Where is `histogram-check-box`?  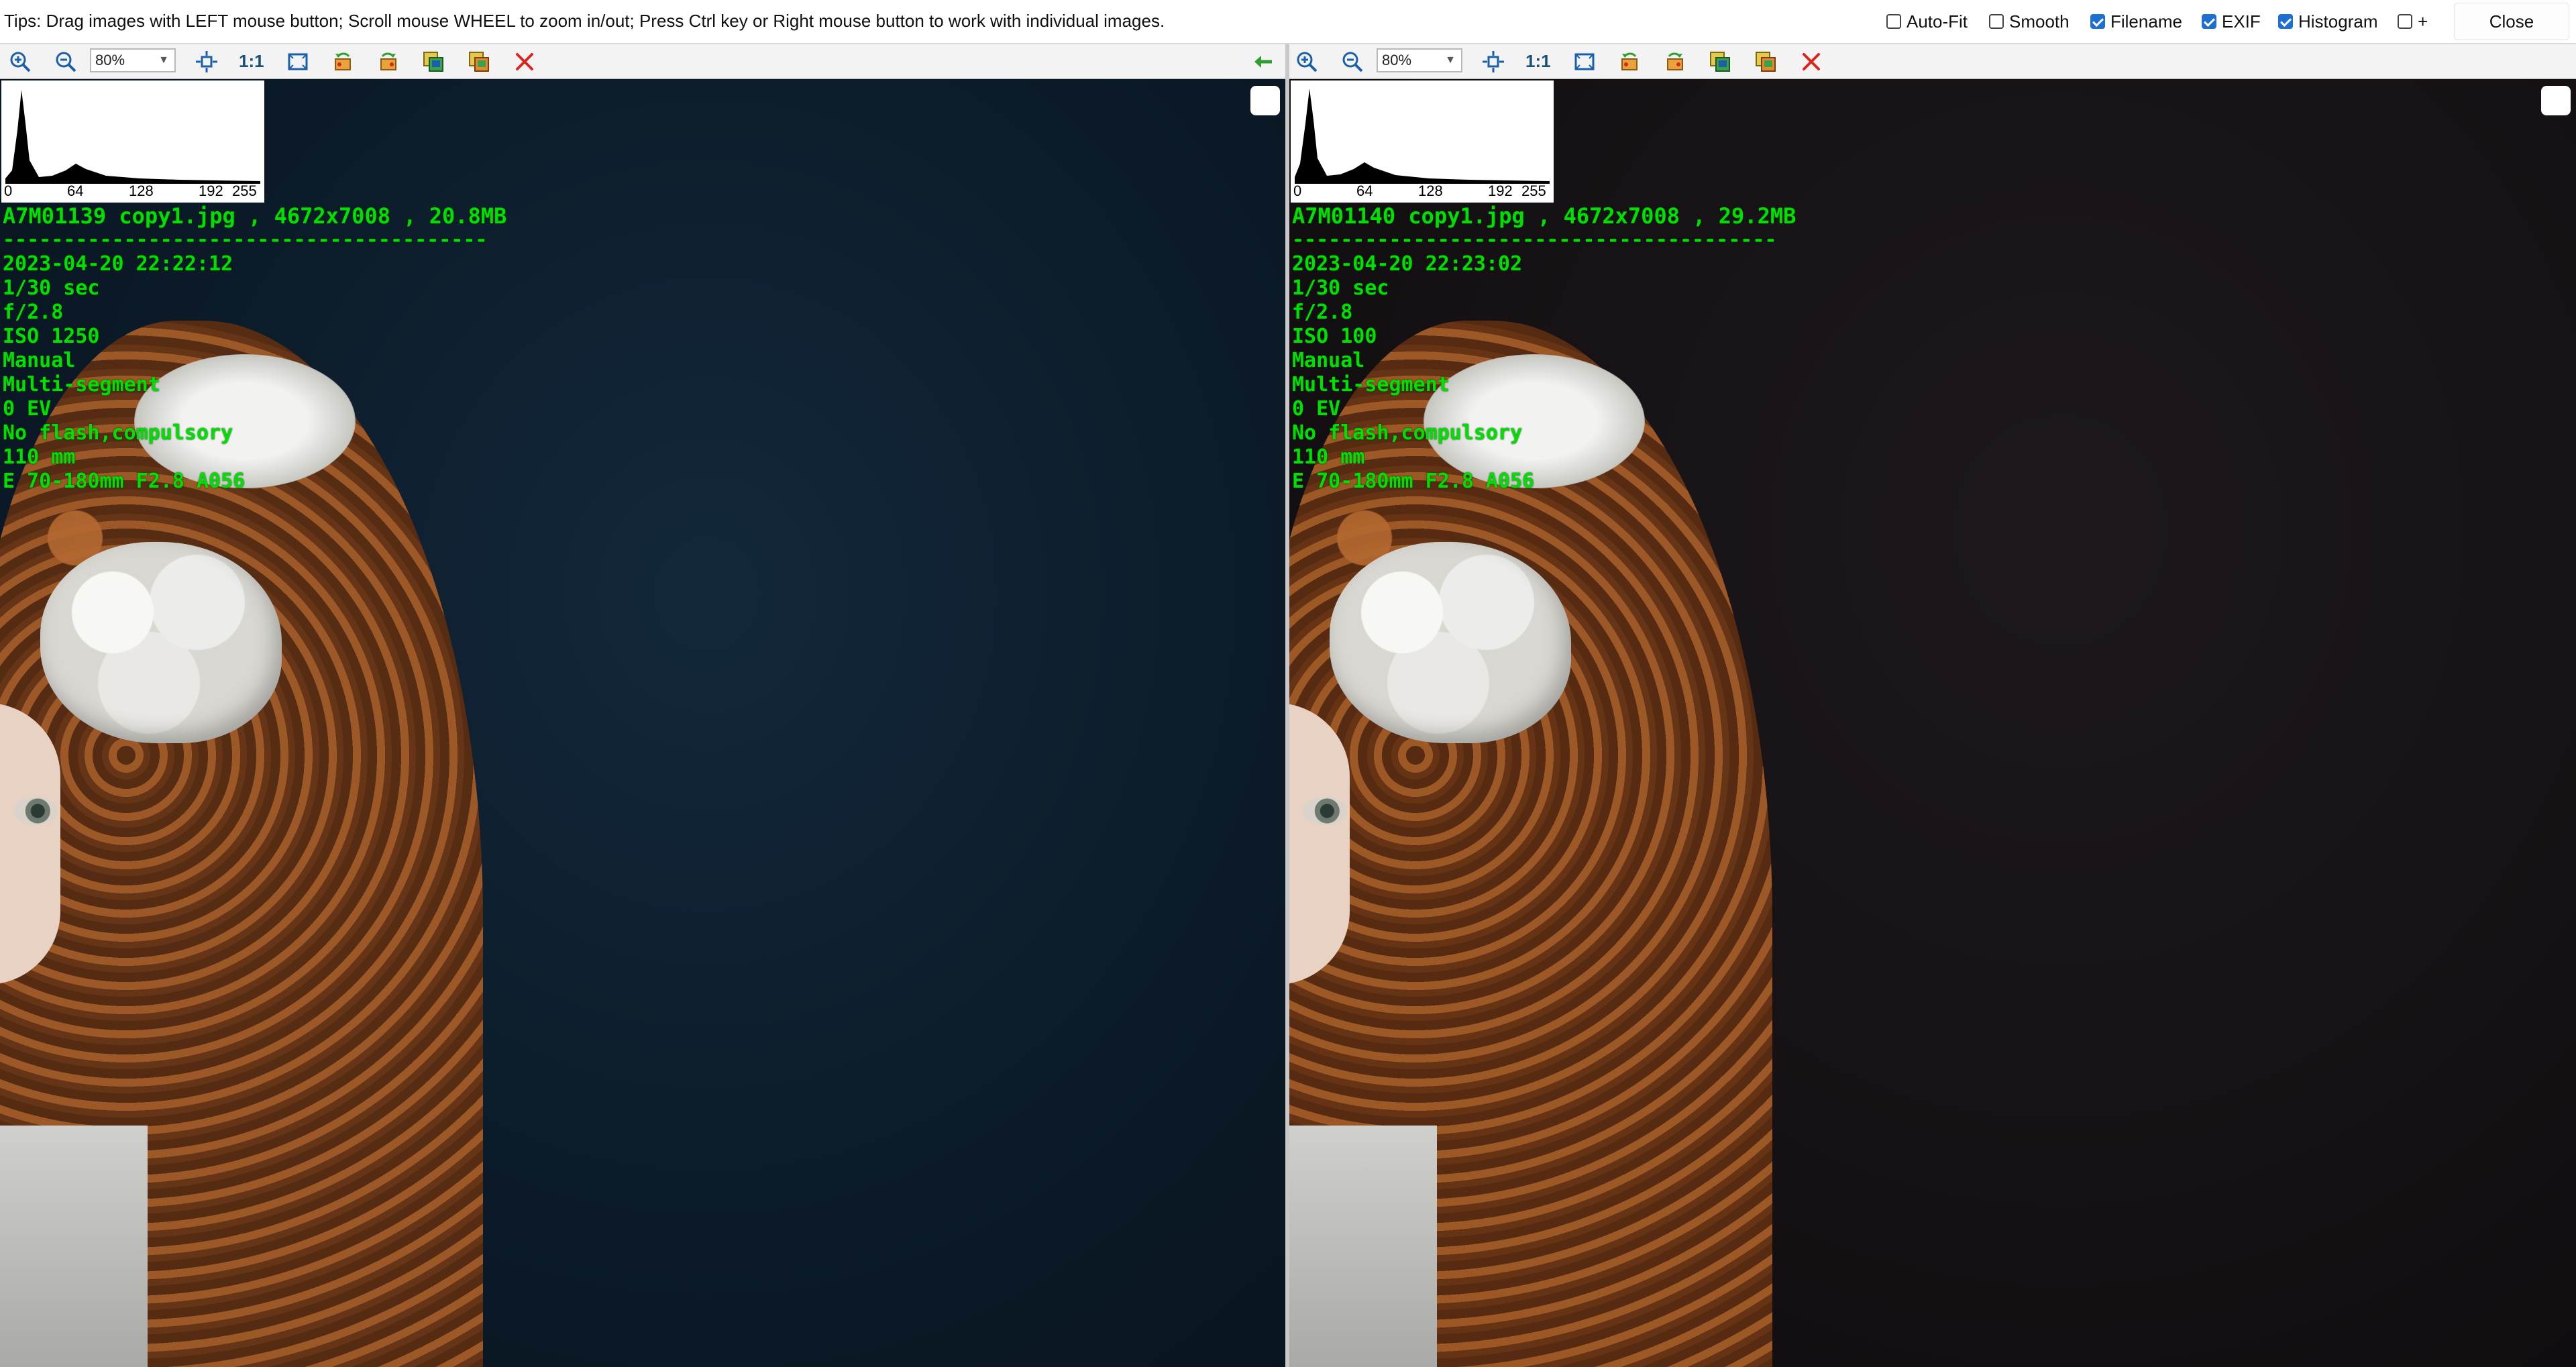
histogram-check-box is located at coordinates (2285, 21).